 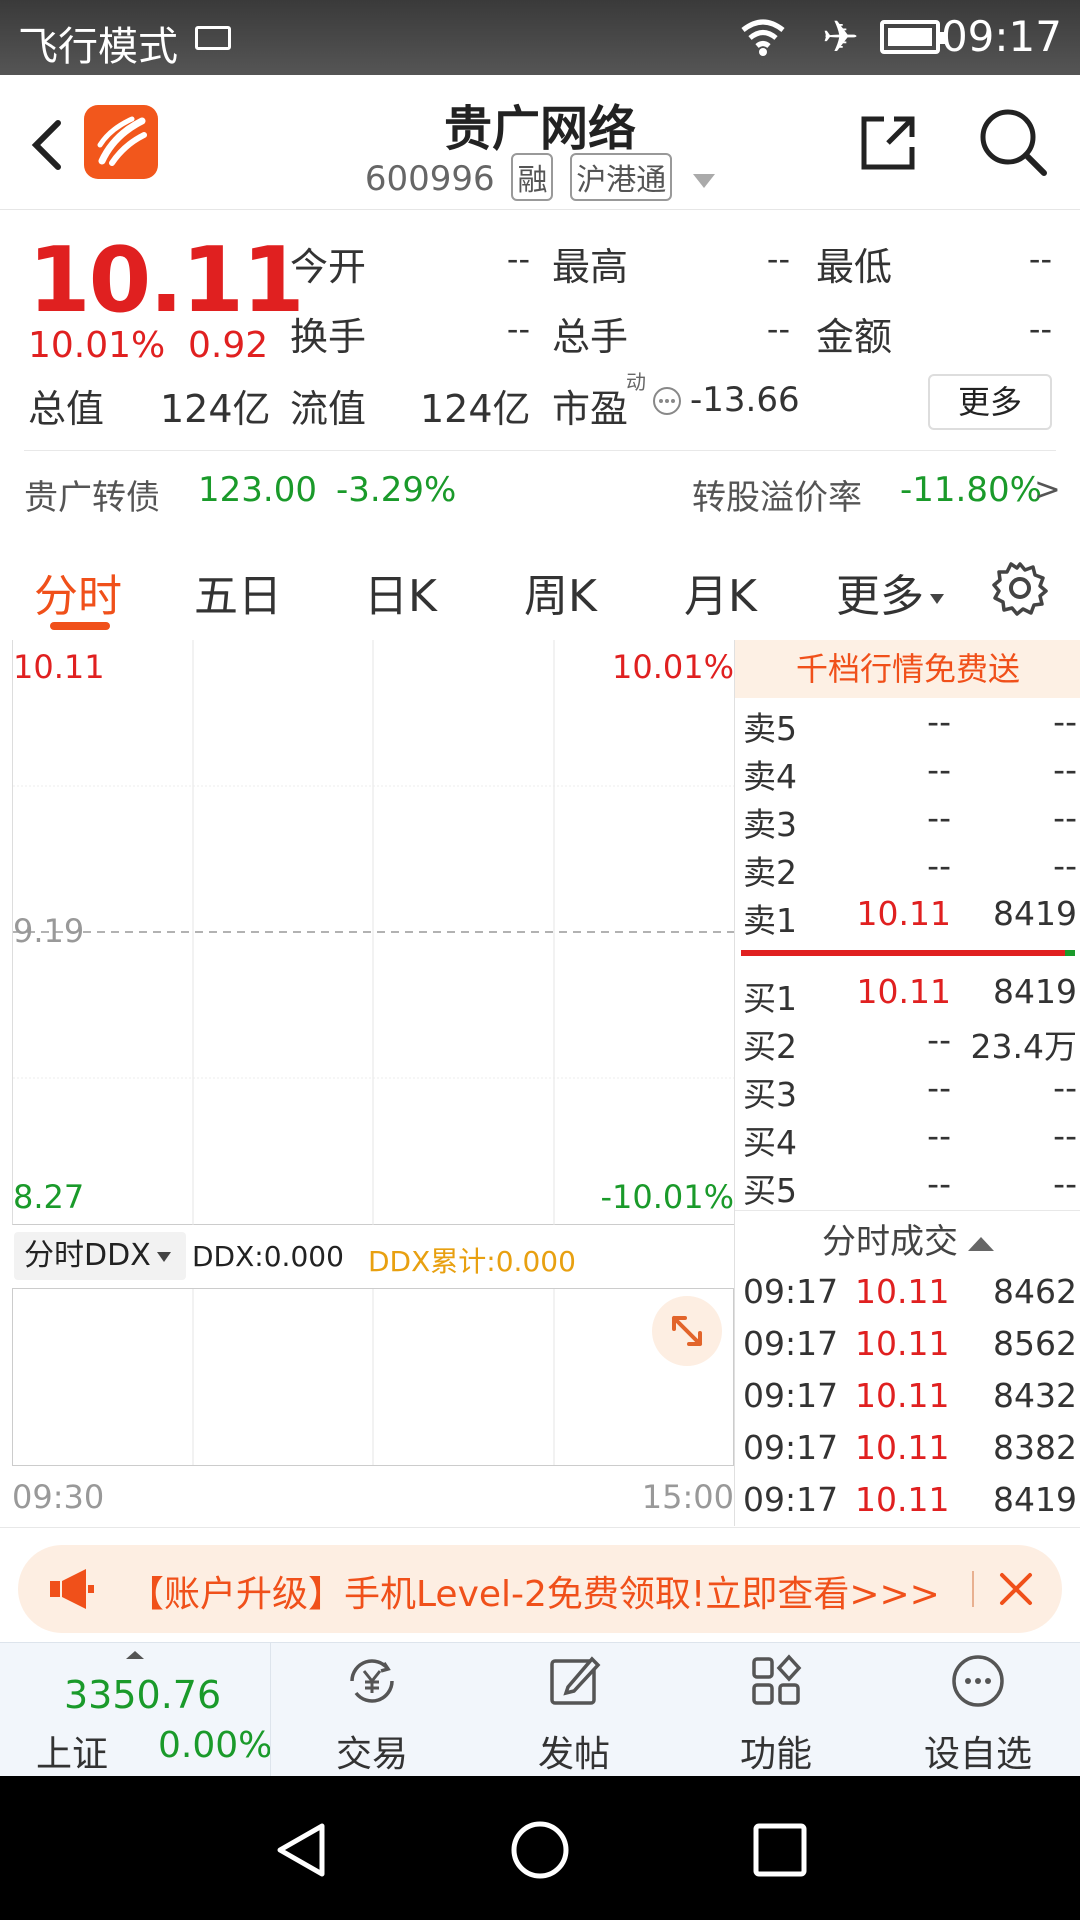 What do you see at coordinates (49, 931) in the screenshot?
I see `chart-prev-close: 9.19` at bounding box center [49, 931].